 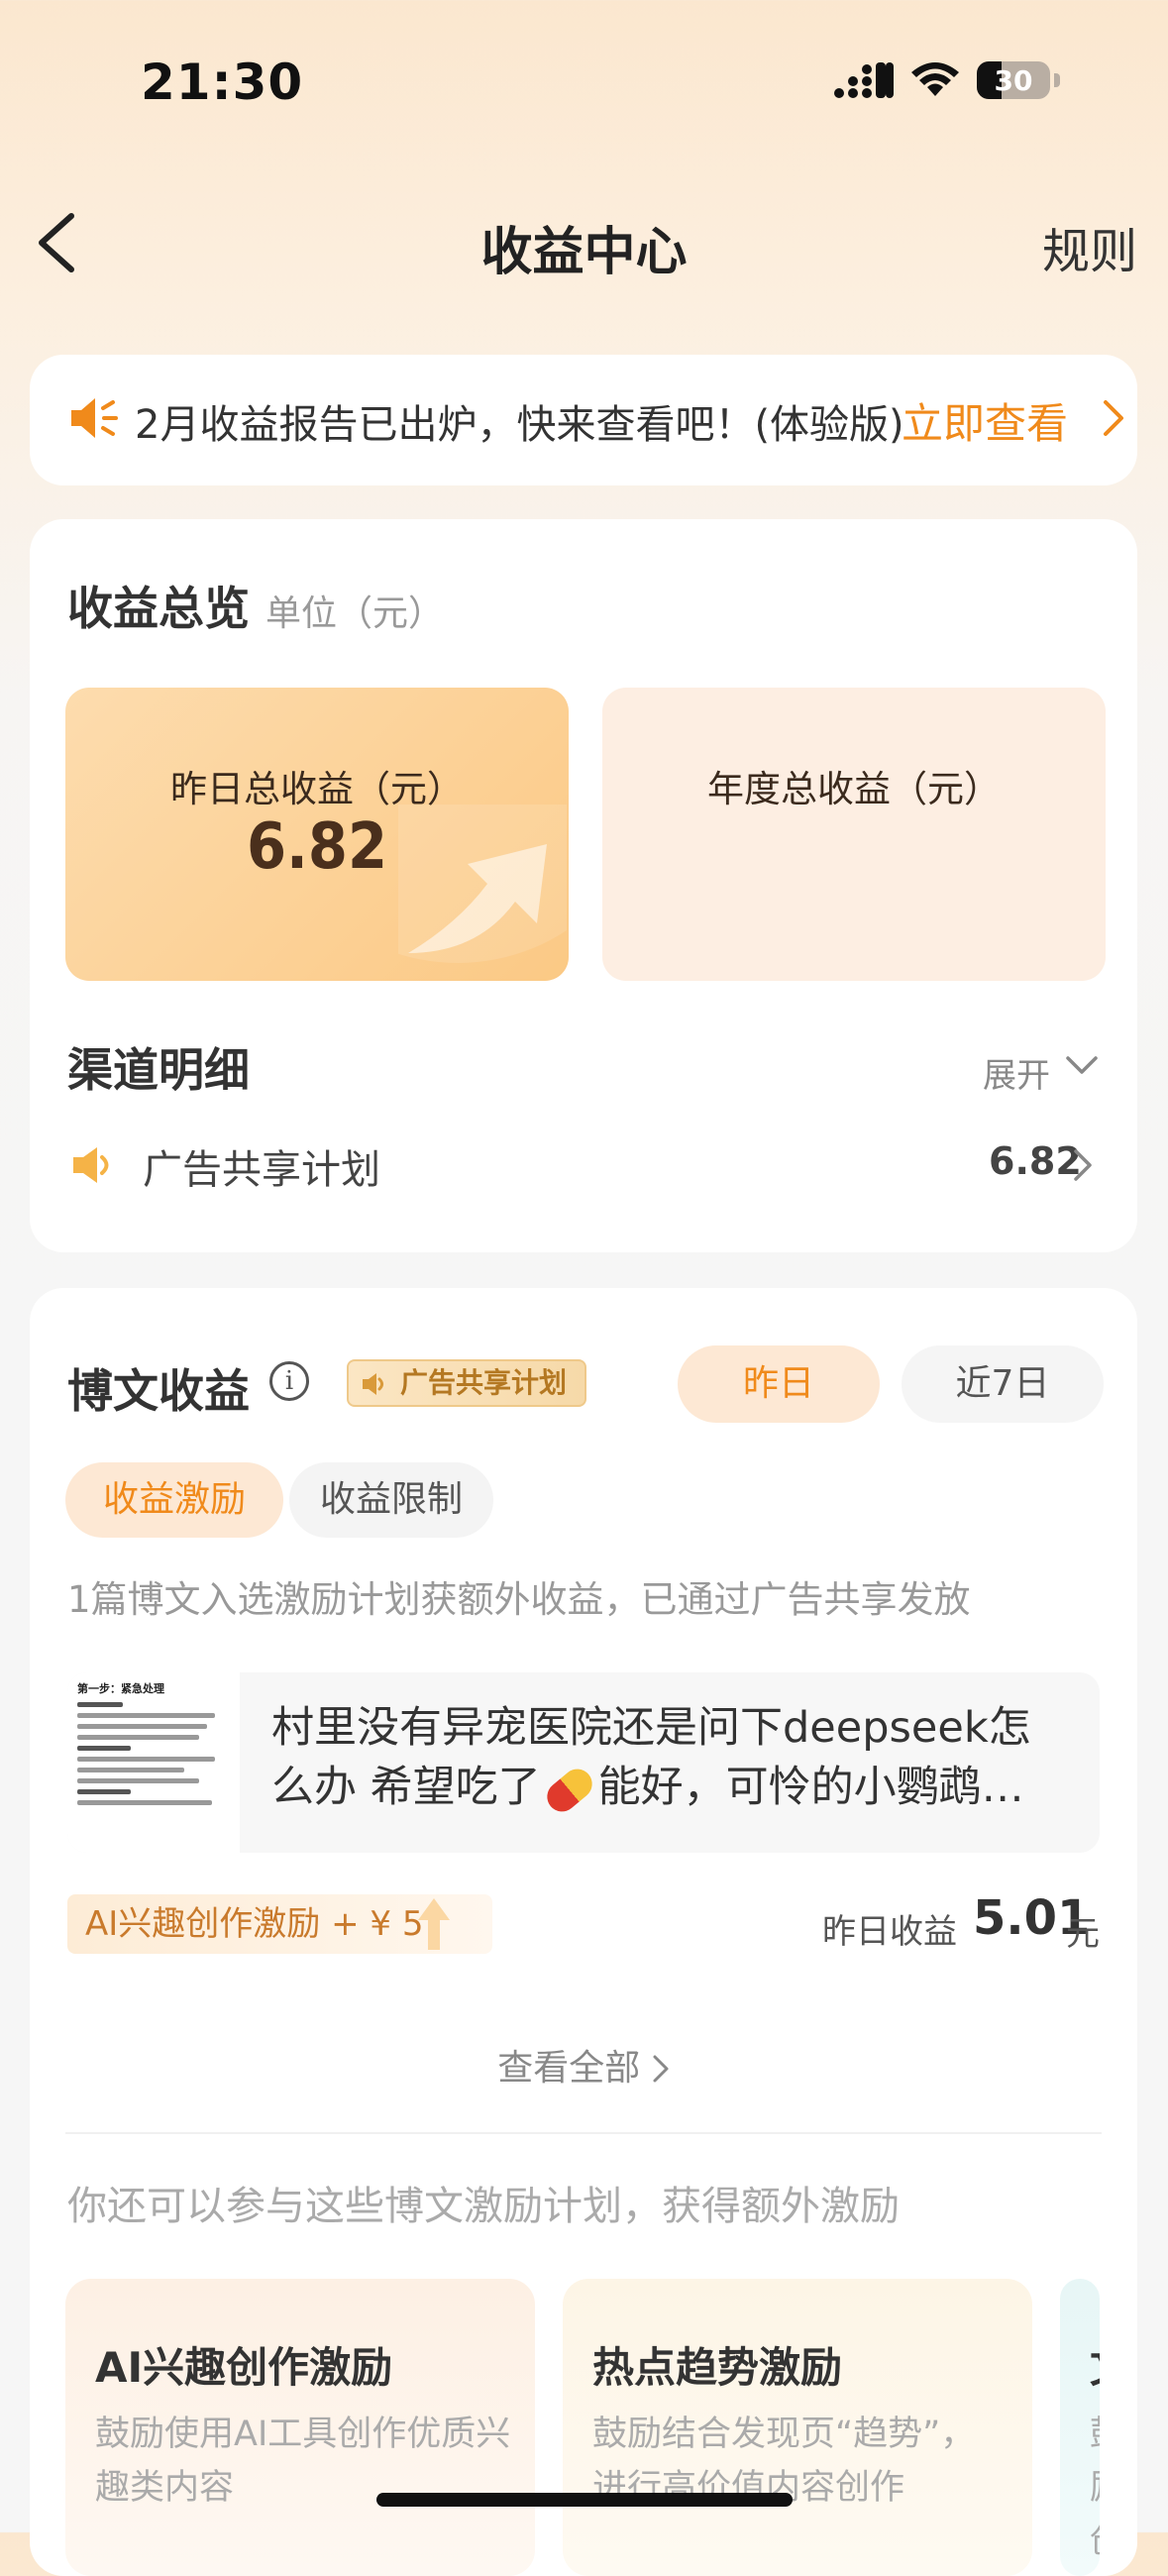 I want to click on overview-title: 收益总览, so click(x=158, y=608).